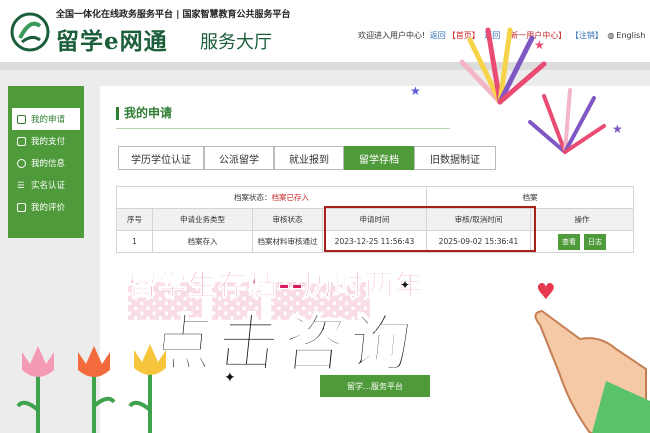 This screenshot has width=650, height=433. I want to click on cell-type: 档案存入, so click(202, 241).